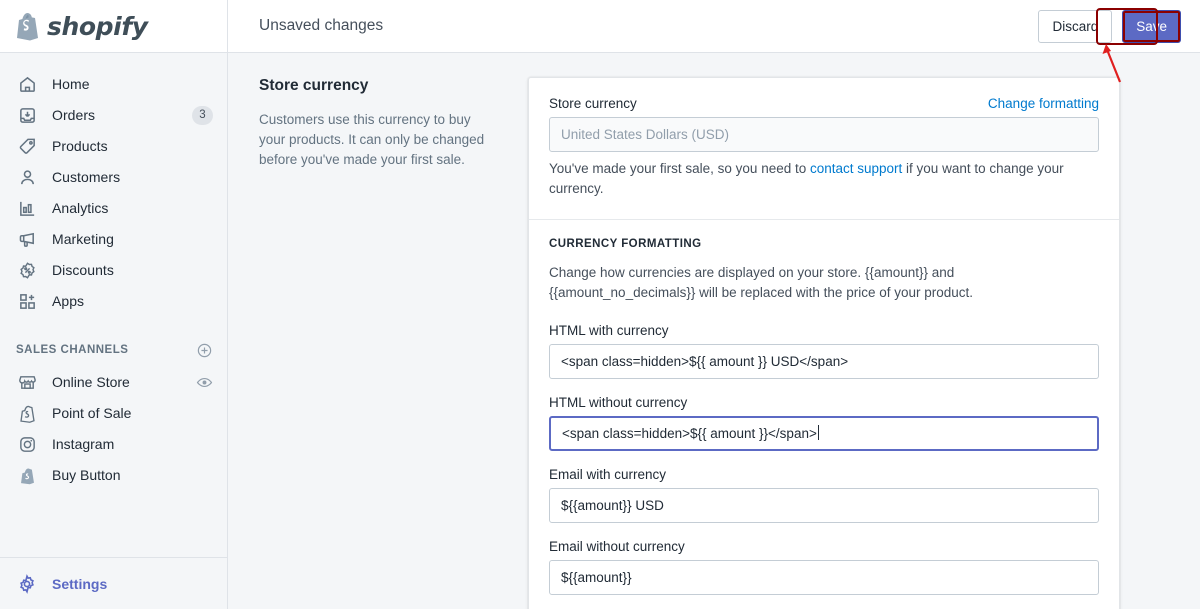 Image resolution: width=1200 pixels, height=609 pixels. Describe the element at coordinates (609, 330) in the screenshot. I see `html-with-currency-label: HTML with currency` at that location.